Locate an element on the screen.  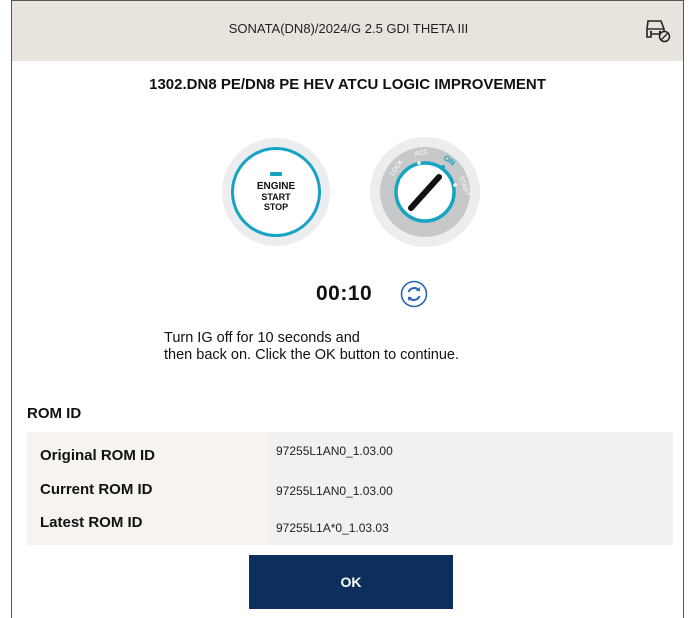
original-rom-value: 97255L1AN0_1.03.00 is located at coordinates (334, 451).